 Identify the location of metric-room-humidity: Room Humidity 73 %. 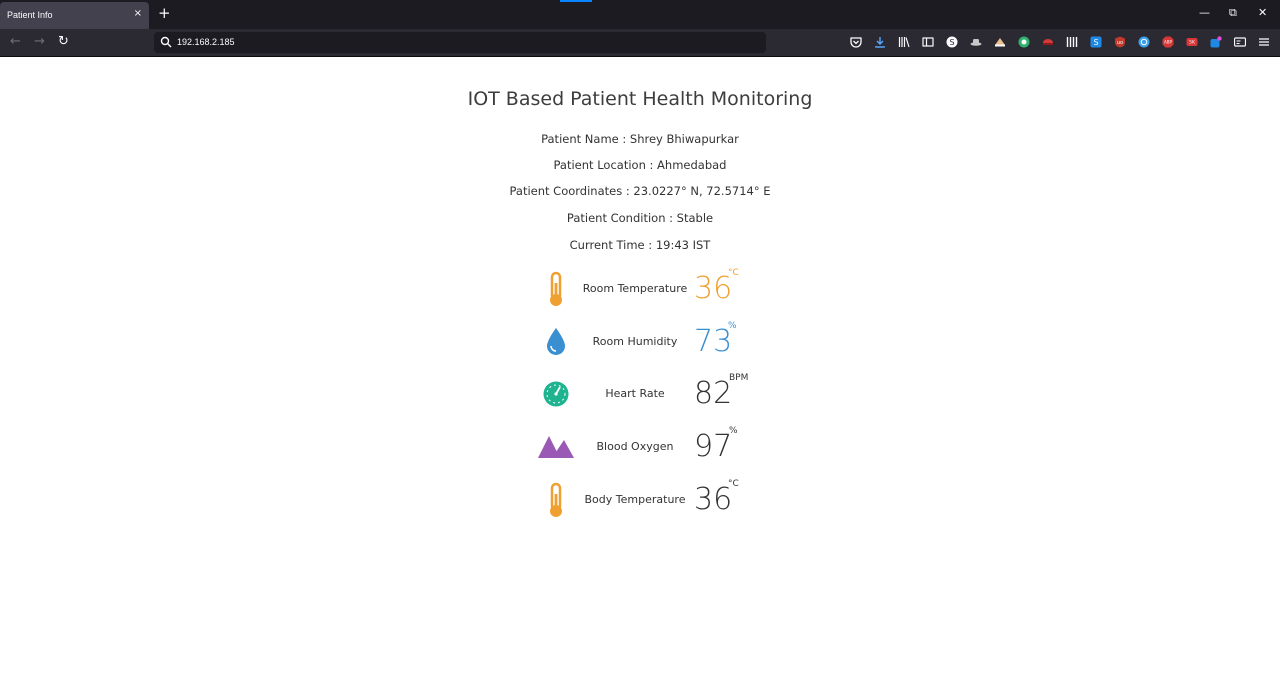
(660, 343).